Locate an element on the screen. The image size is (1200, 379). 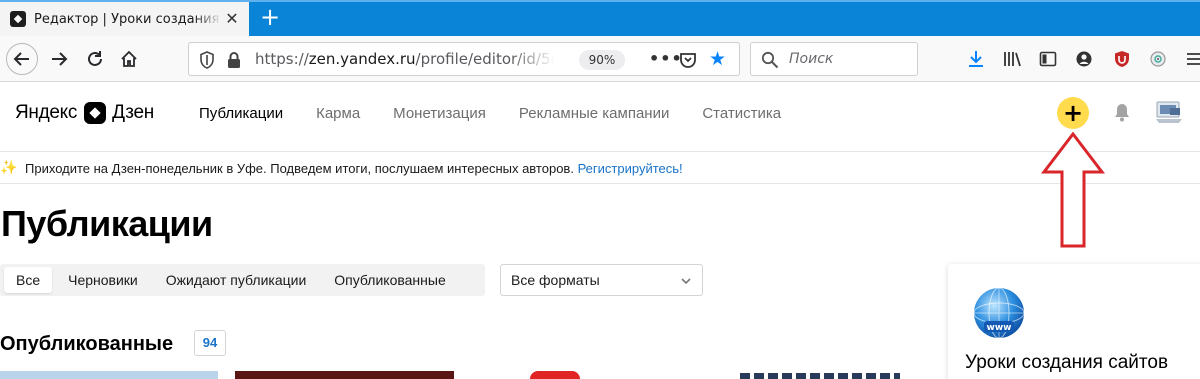
forward-button is located at coordinates (59, 59).